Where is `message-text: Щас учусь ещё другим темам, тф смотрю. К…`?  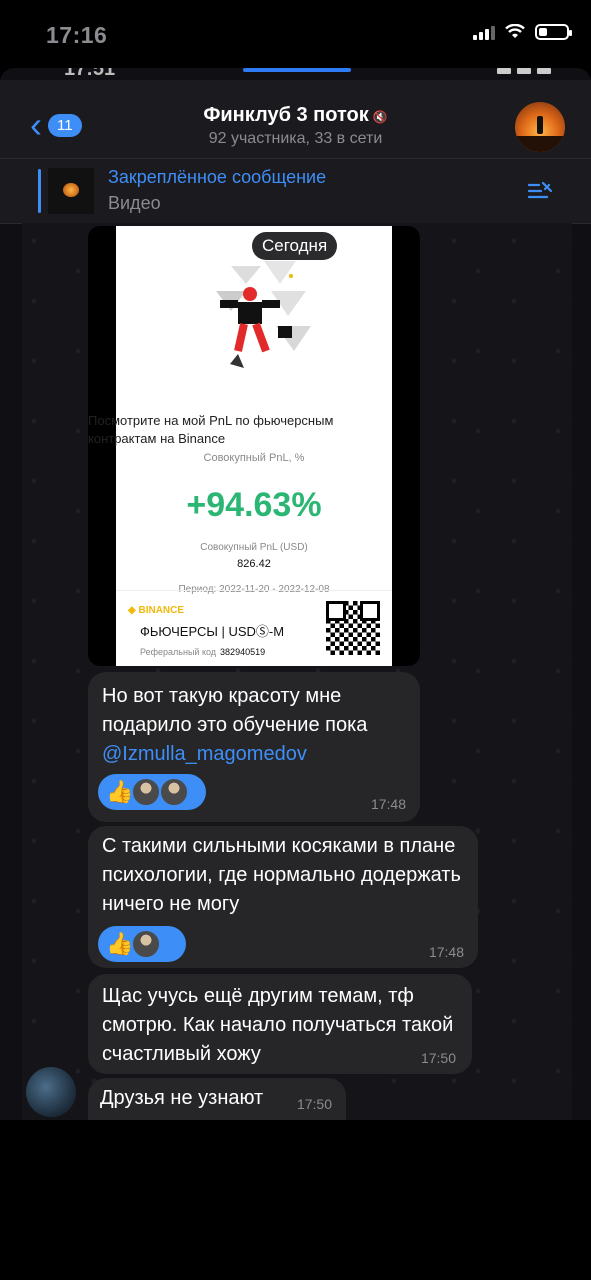
message-text: Щас учусь ещё другим темам, тф смотрю. К… is located at coordinates (278, 1025).